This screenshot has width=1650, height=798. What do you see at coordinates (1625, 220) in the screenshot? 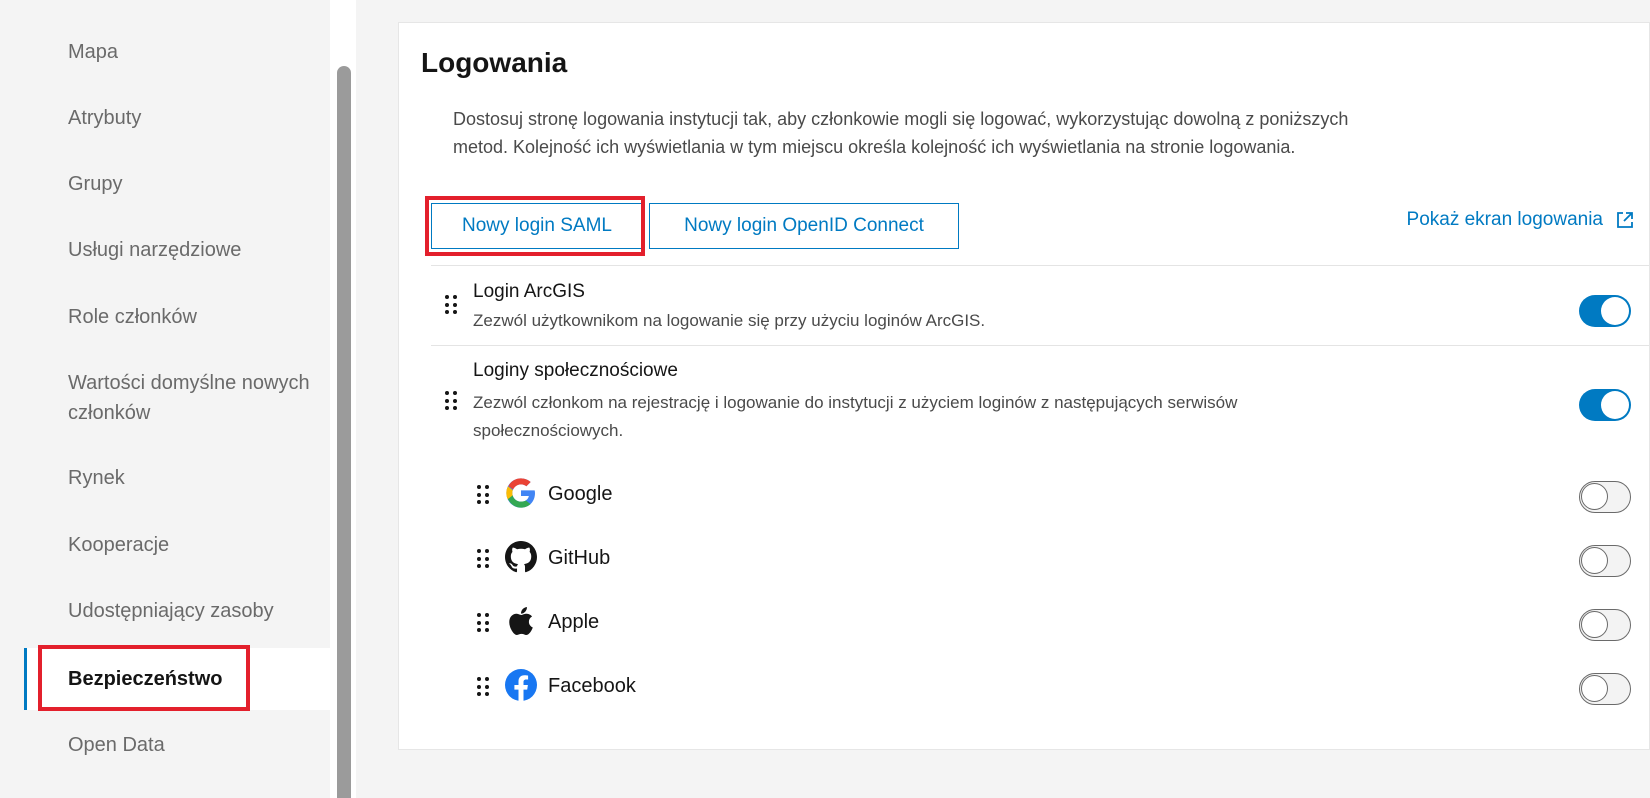
I see `external-link-icon` at bounding box center [1625, 220].